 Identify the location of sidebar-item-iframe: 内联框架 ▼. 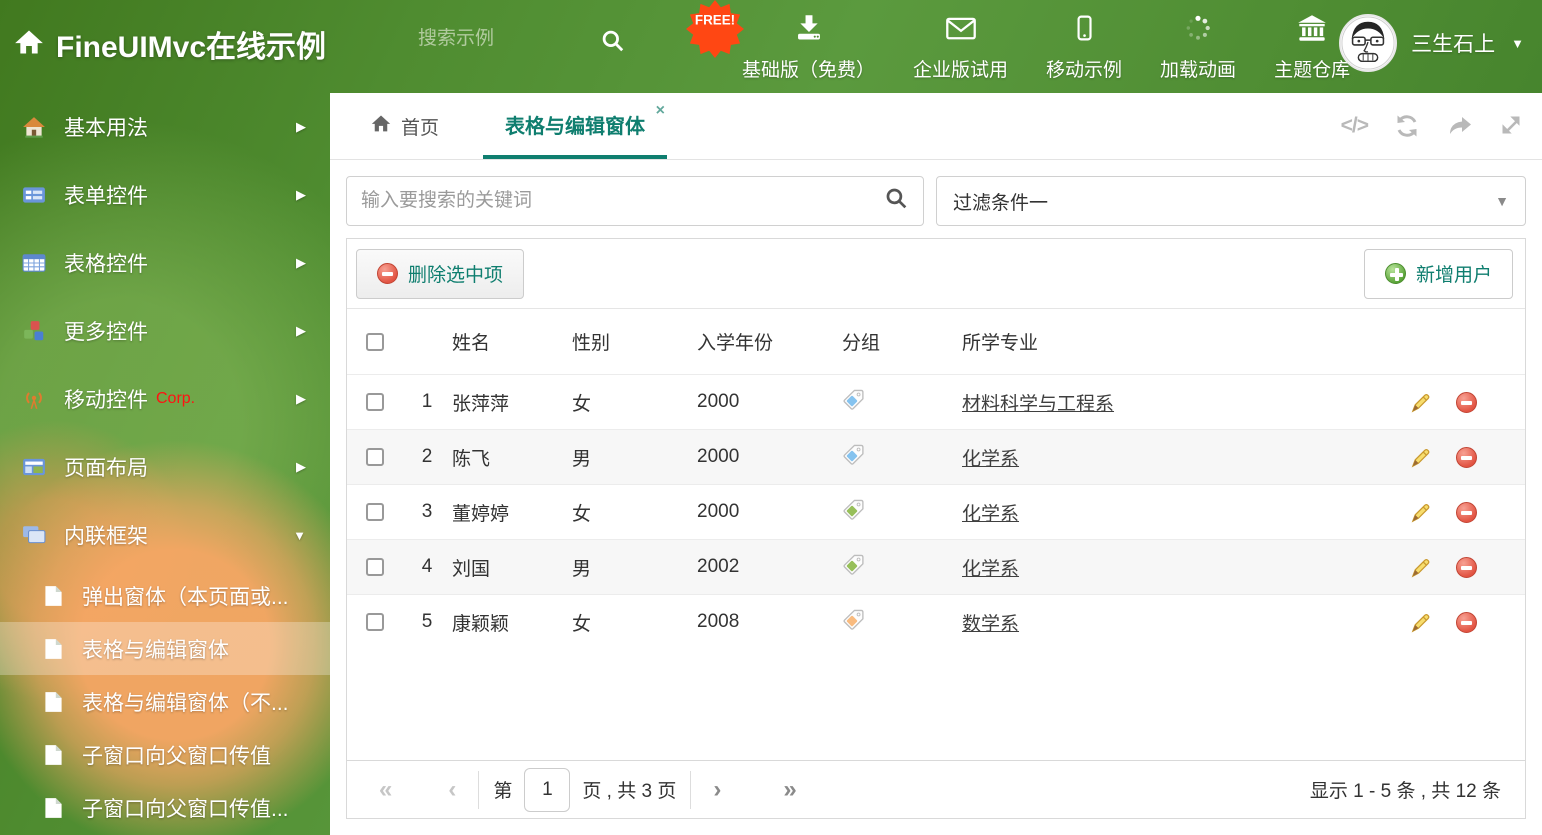
(165, 535).